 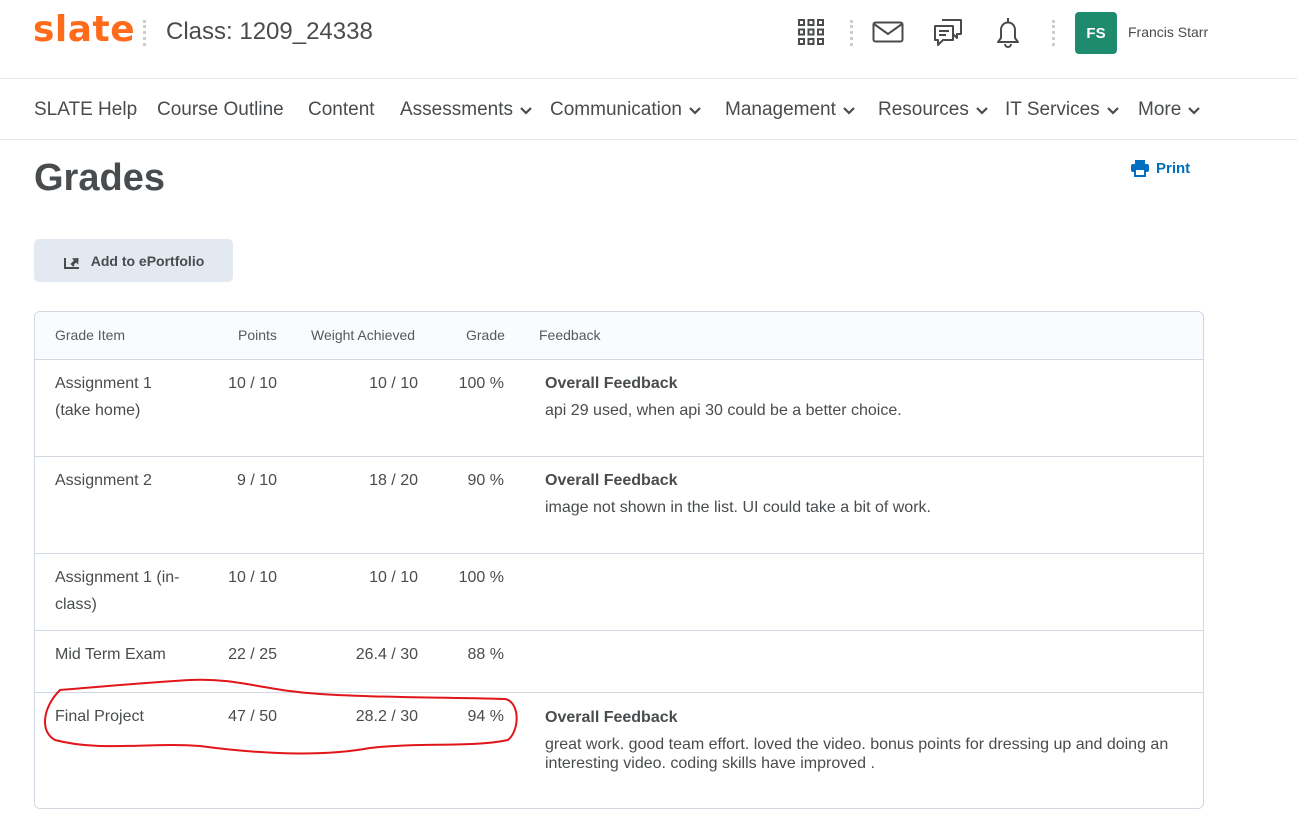 What do you see at coordinates (117, 577) in the screenshot?
I see `grade-item-line: Assignment 1 (in-` at bounding box center [117, 577].